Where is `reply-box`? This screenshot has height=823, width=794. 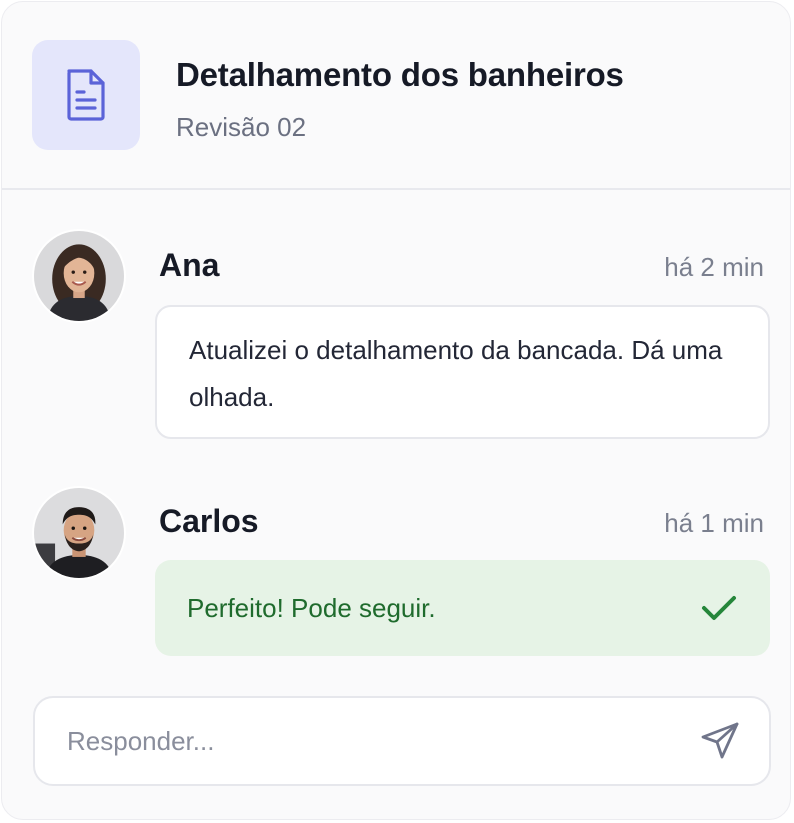
reply-box is located at coordinates (402, 741).